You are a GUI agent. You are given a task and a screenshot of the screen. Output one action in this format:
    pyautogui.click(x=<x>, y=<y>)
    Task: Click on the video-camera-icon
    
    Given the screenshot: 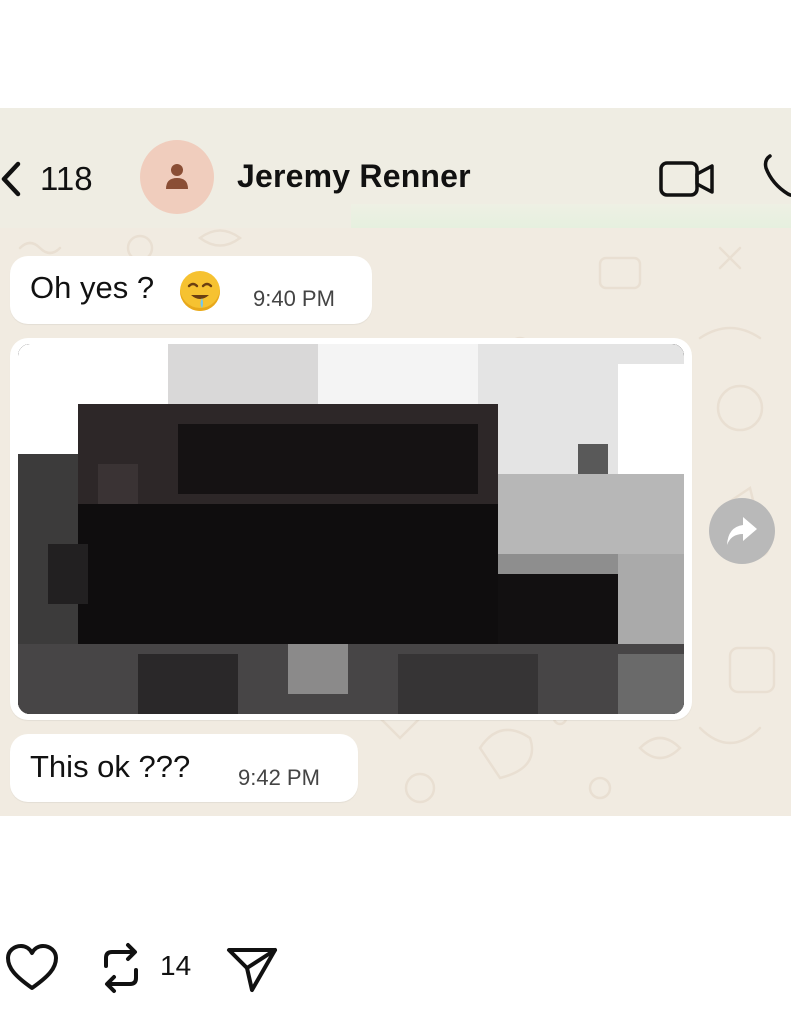 What is the action you would take?
    pyautogui.click(x=687, y=179)
    